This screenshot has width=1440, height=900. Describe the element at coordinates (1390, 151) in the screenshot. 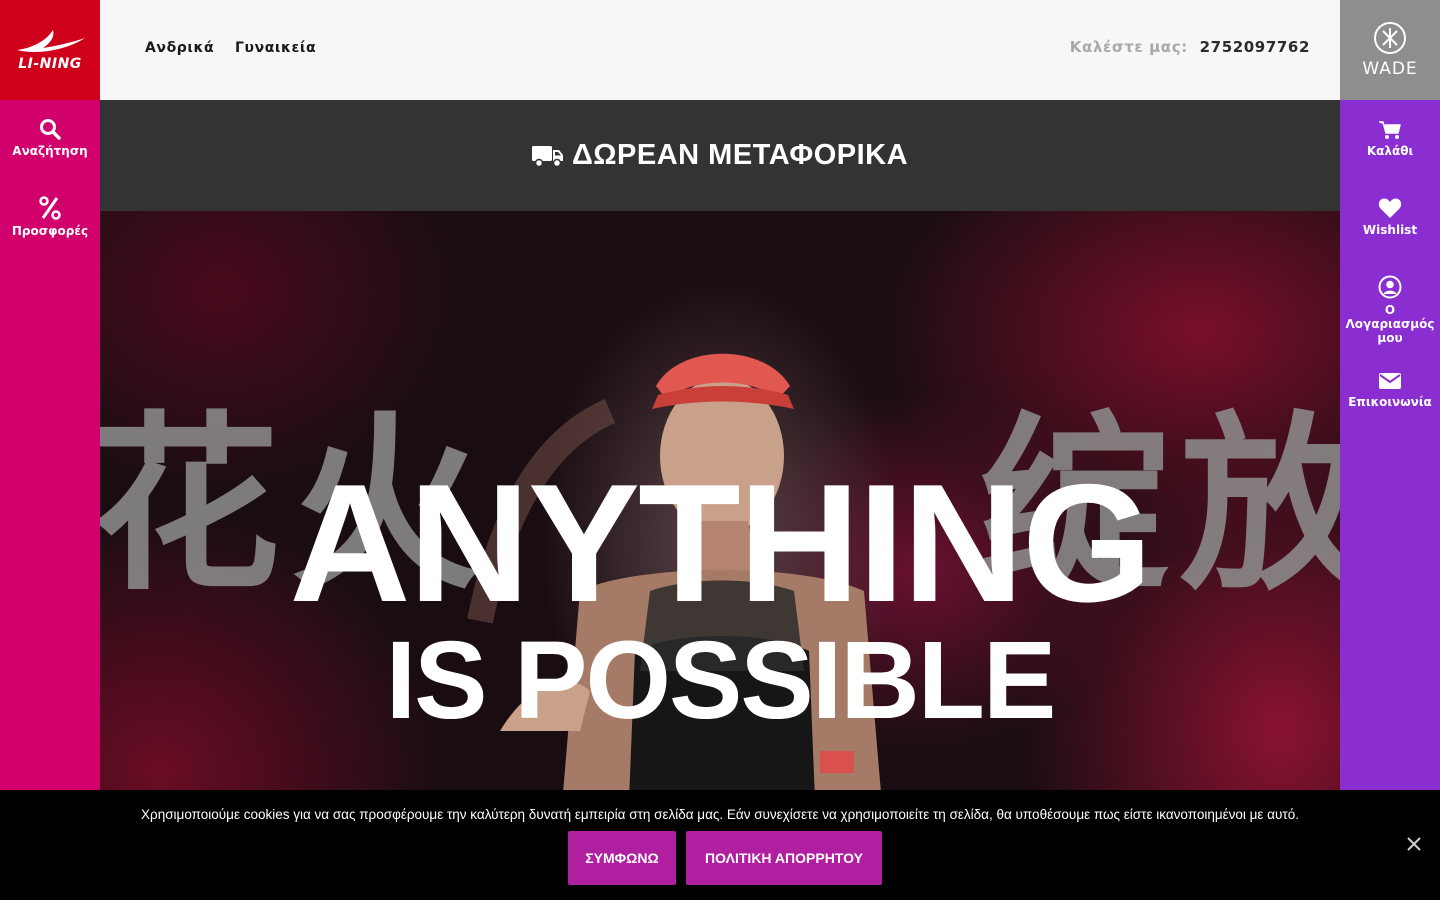

I see `sidebar-item-label: Καλάθι` at that location.